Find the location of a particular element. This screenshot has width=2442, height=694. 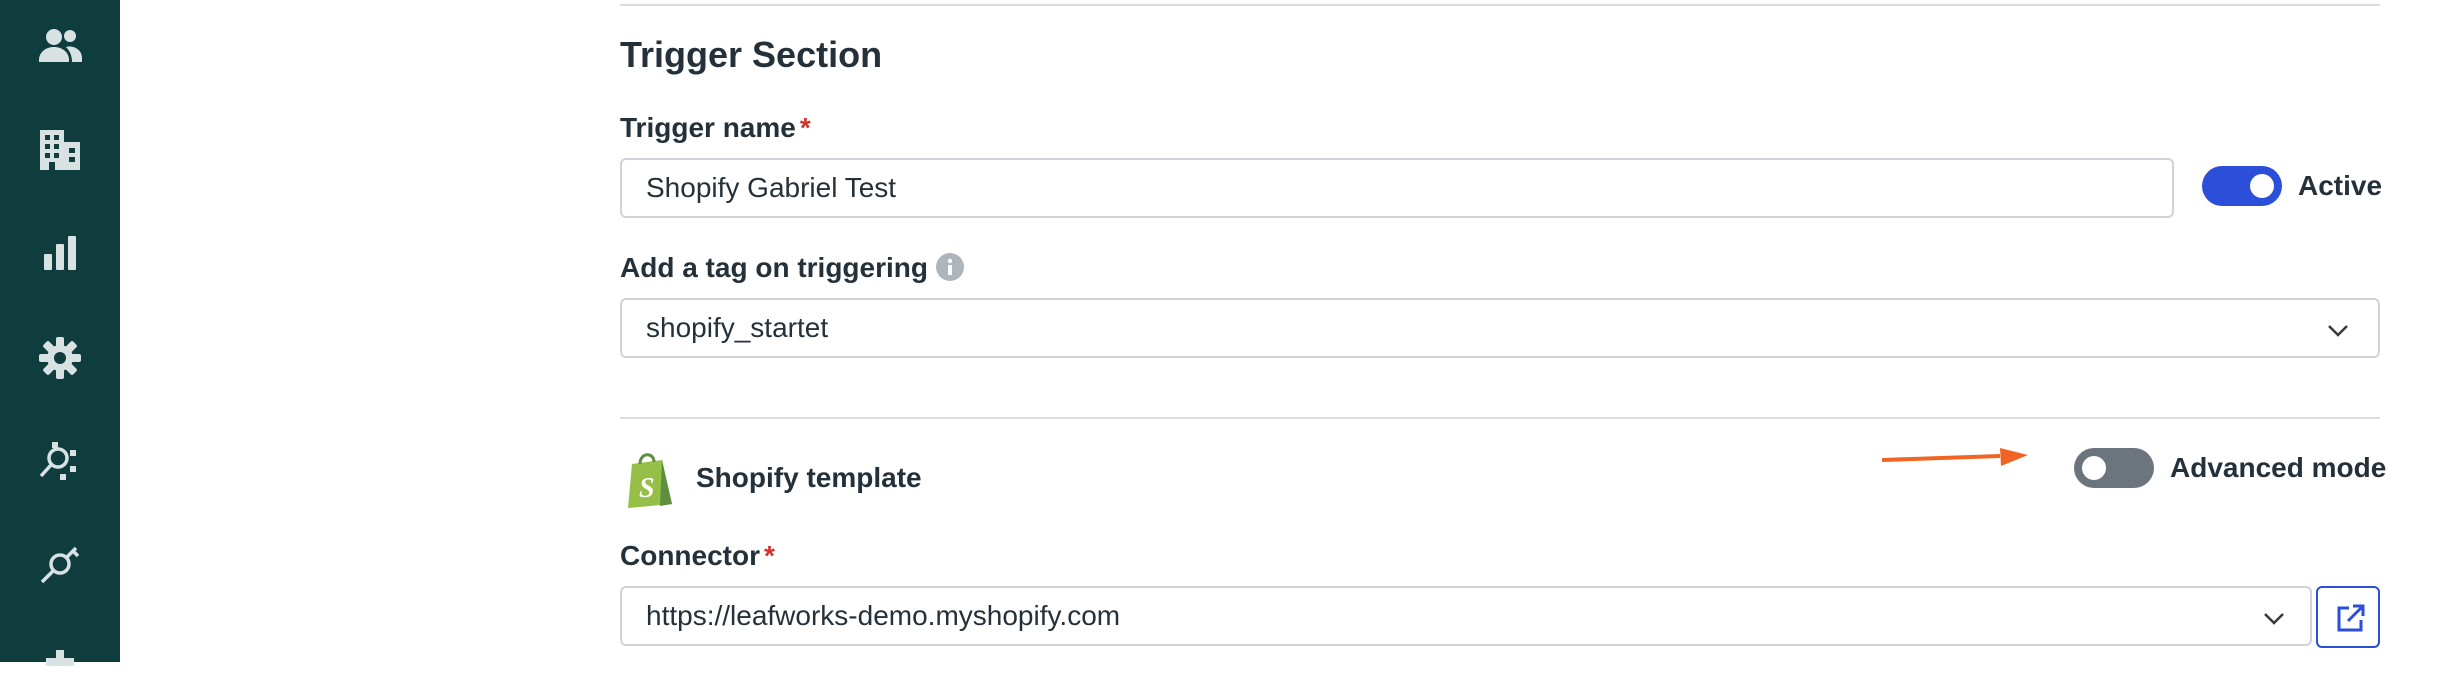

tag-label-text: Add a tag on triggering is located at coordinates (774, 267).